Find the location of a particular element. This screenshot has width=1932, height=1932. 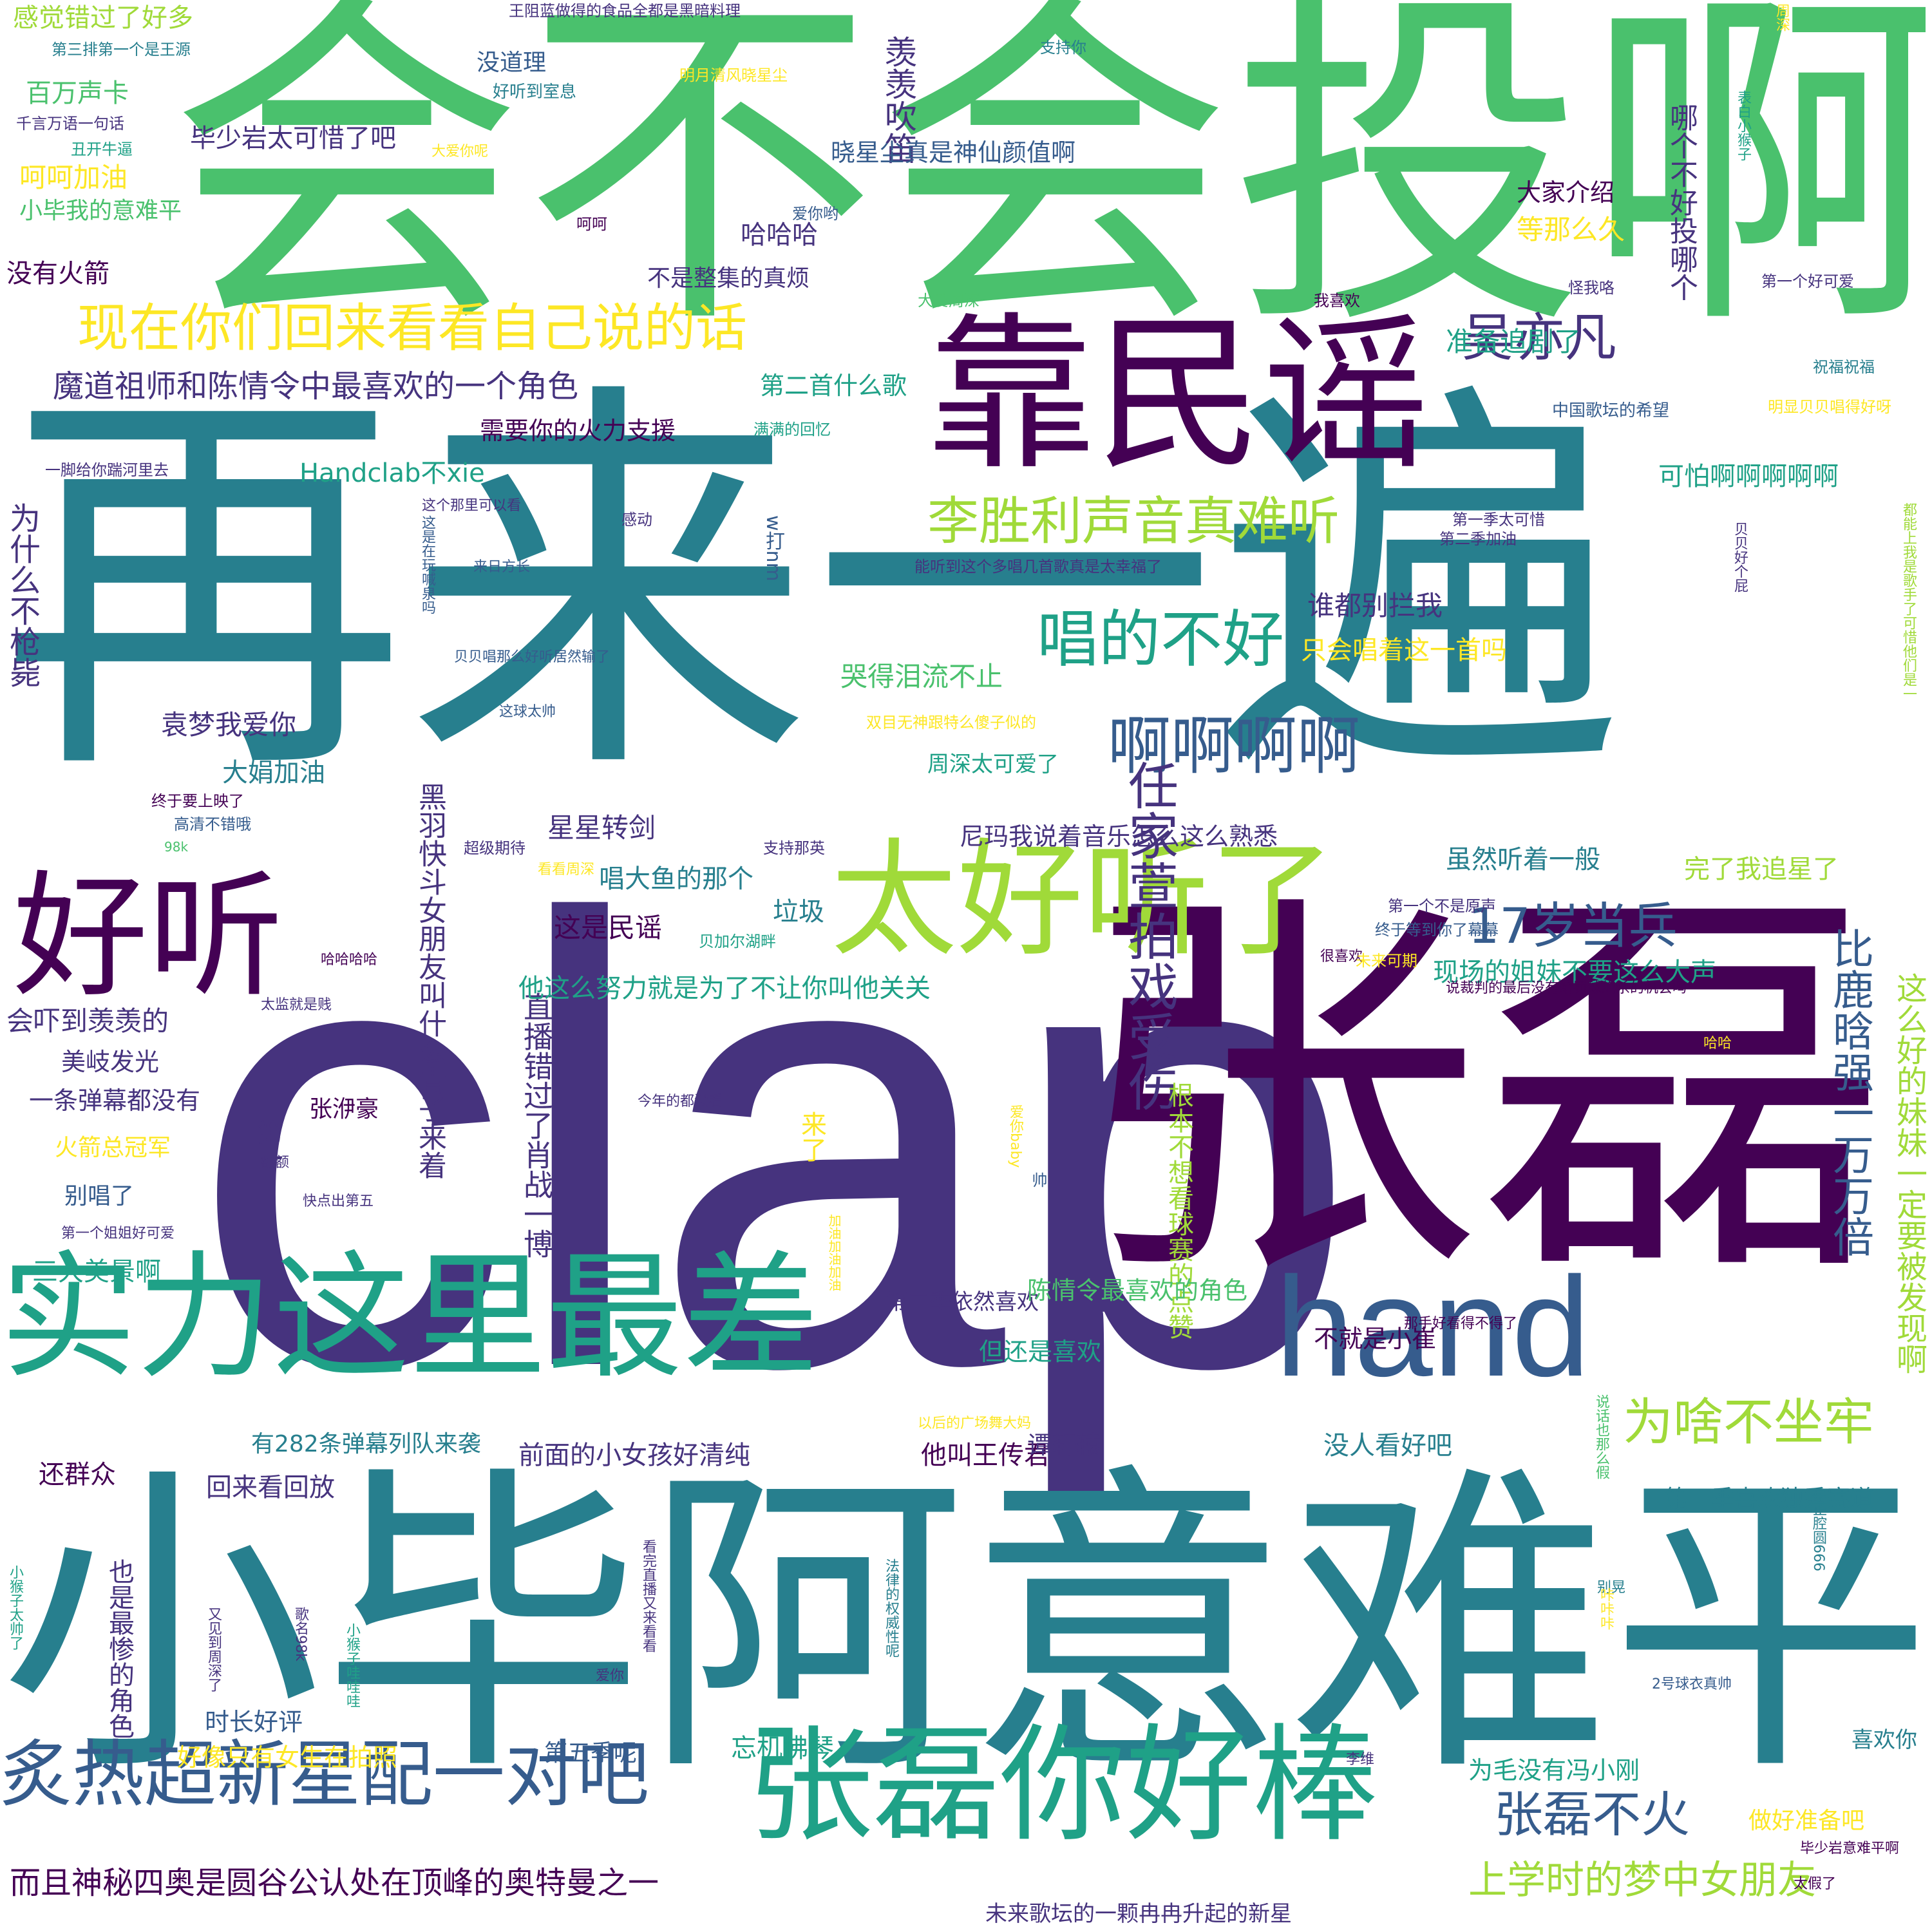

cloud-word: 第一个好可爱 is located at coordinates (1807, 281).